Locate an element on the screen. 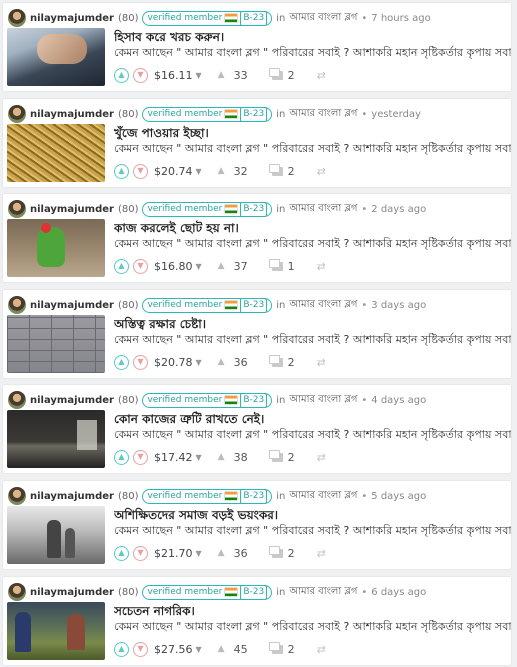 This screenshot has height=667, width=517. post-time: yesterday is located at coordinates (396, 114).